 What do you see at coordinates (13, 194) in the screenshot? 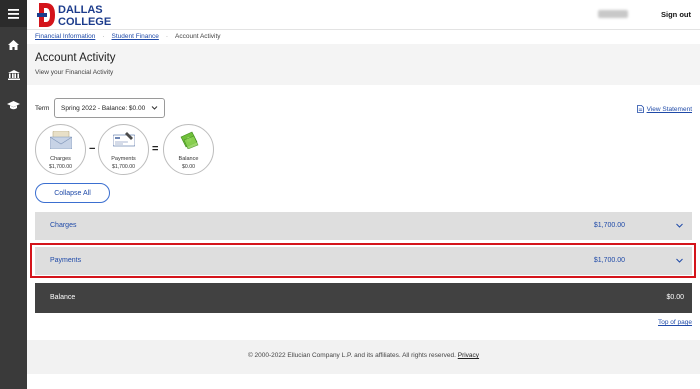
I see `left-nav-rail` at bounding box center [13, 194].